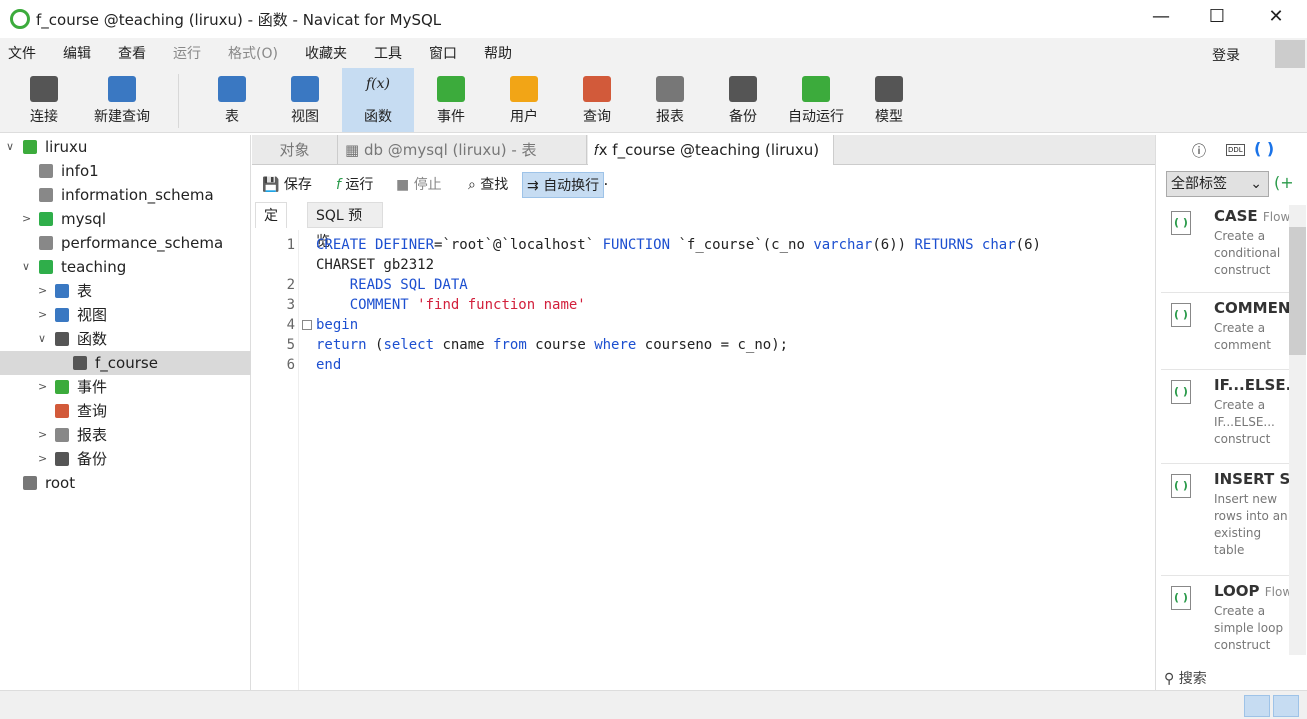 The width and height of the screenshot is (1307, 719). What do you see at coordinates (1226, 55) in the screenshot?
I see `login-button: 登录` at bounding box center [1226, 55].